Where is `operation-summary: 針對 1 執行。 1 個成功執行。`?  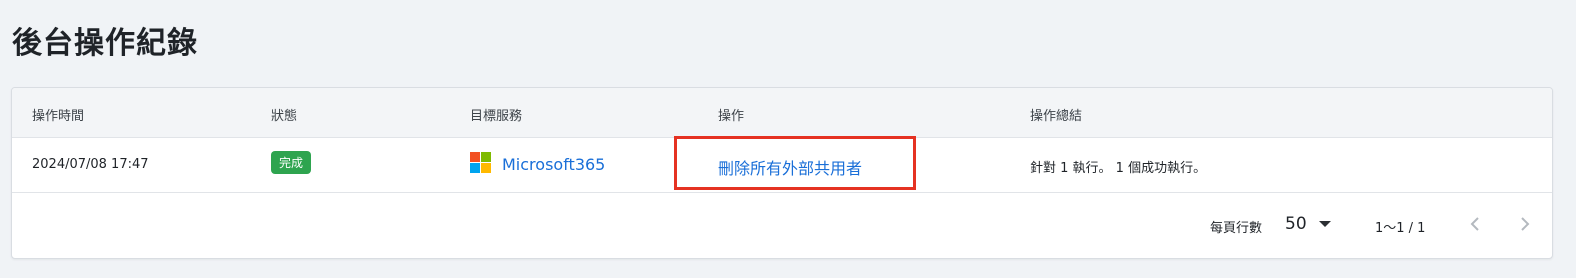 operation-summary: 針對 1 執行。 1 個成功執行。 is located at coordinates (1118, 168).